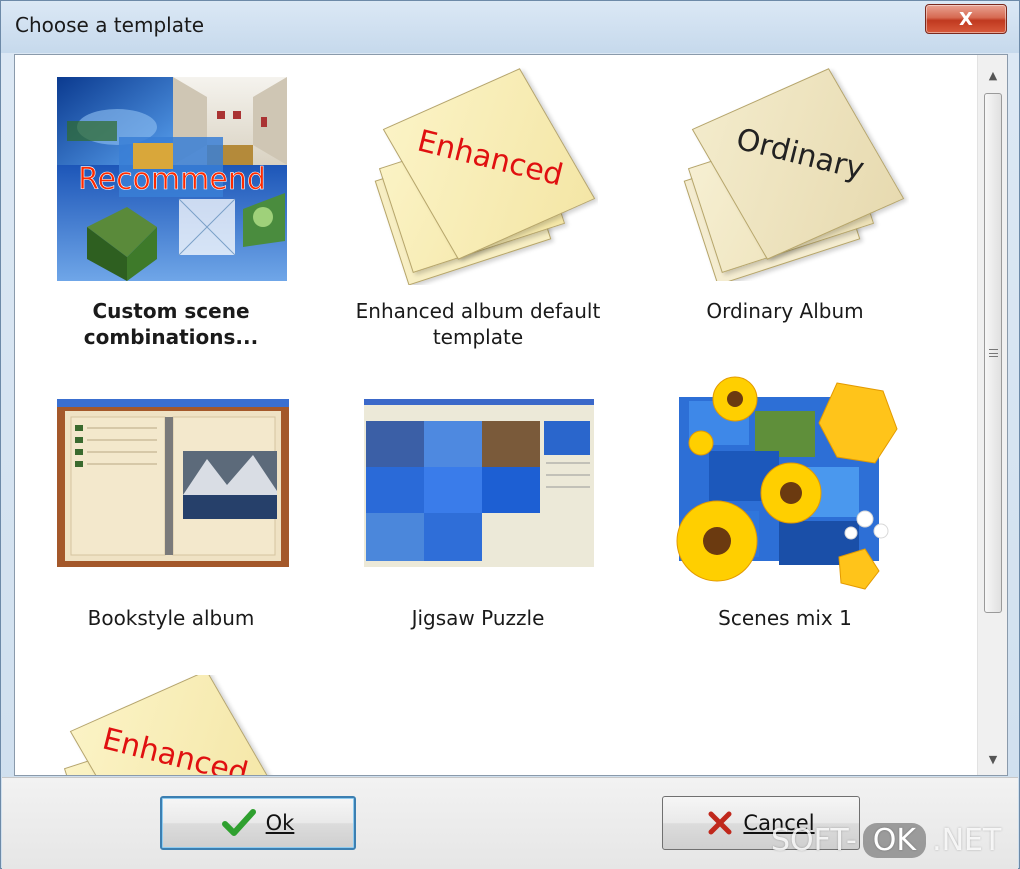 The image size is (1020, 869). I want to click on recommend-collage-image: Recommend, so click(172, 179).